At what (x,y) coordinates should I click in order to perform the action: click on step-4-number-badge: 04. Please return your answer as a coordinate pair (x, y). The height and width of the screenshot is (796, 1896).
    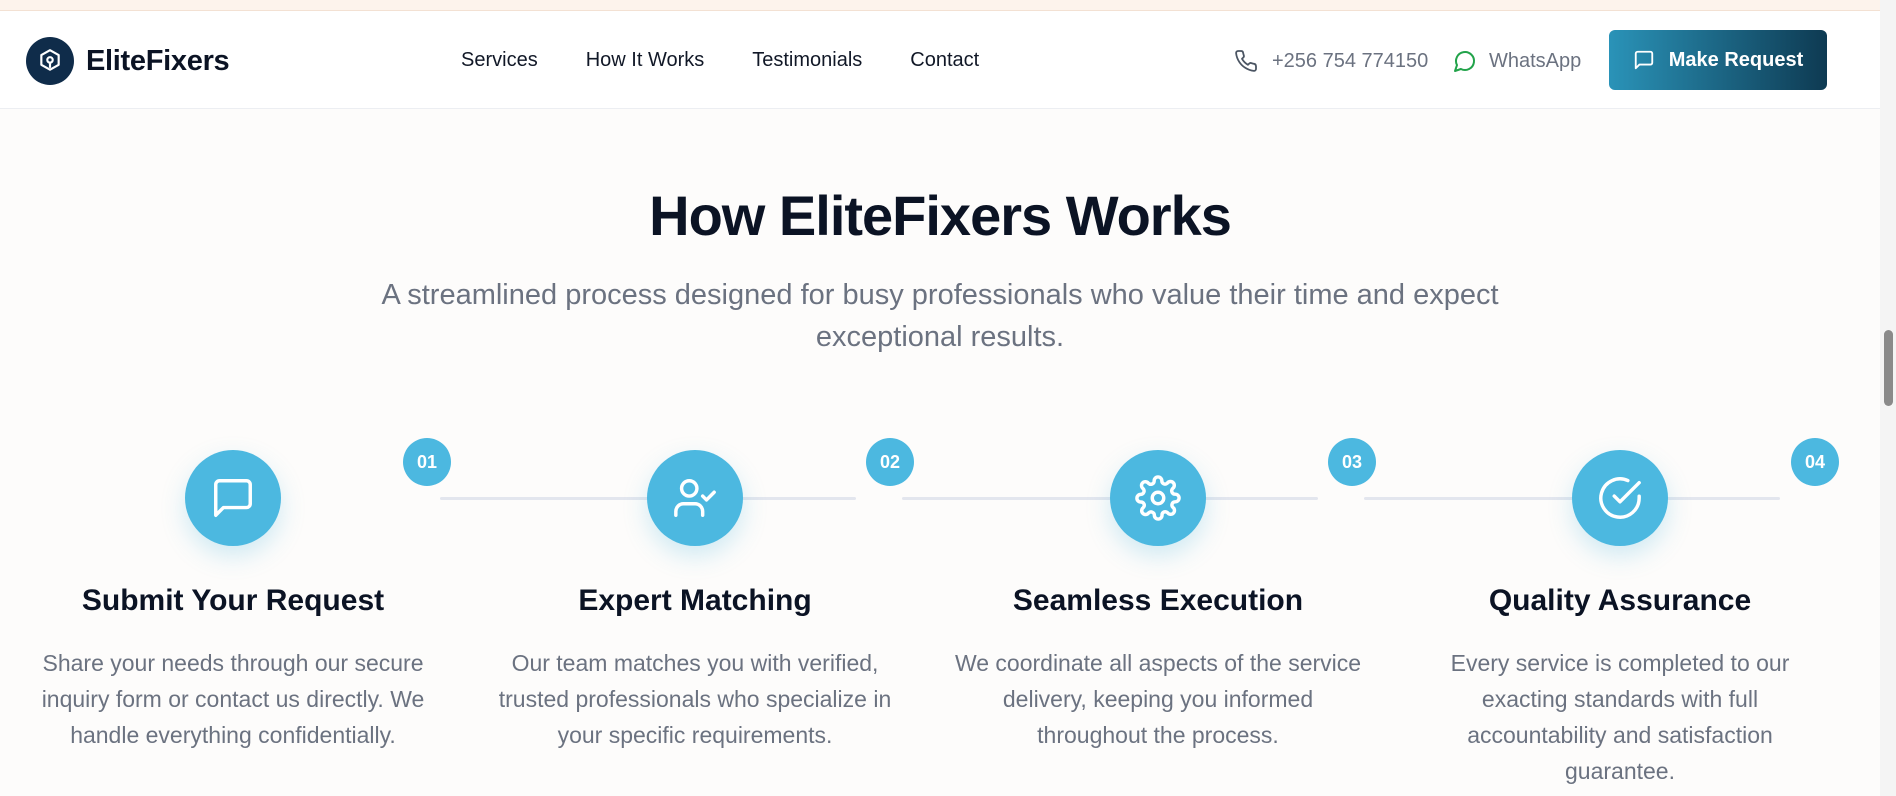
    Looking at the image, I should click on (1815, 462).